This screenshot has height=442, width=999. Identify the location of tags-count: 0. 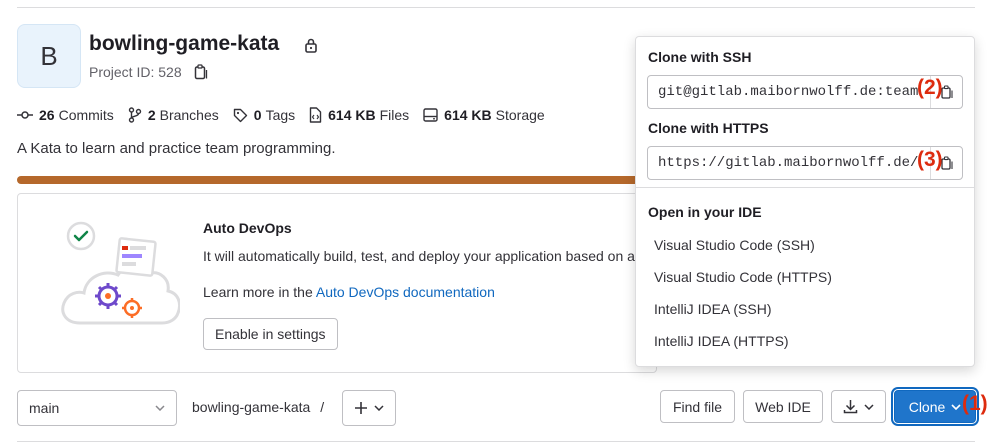
(257, 115).